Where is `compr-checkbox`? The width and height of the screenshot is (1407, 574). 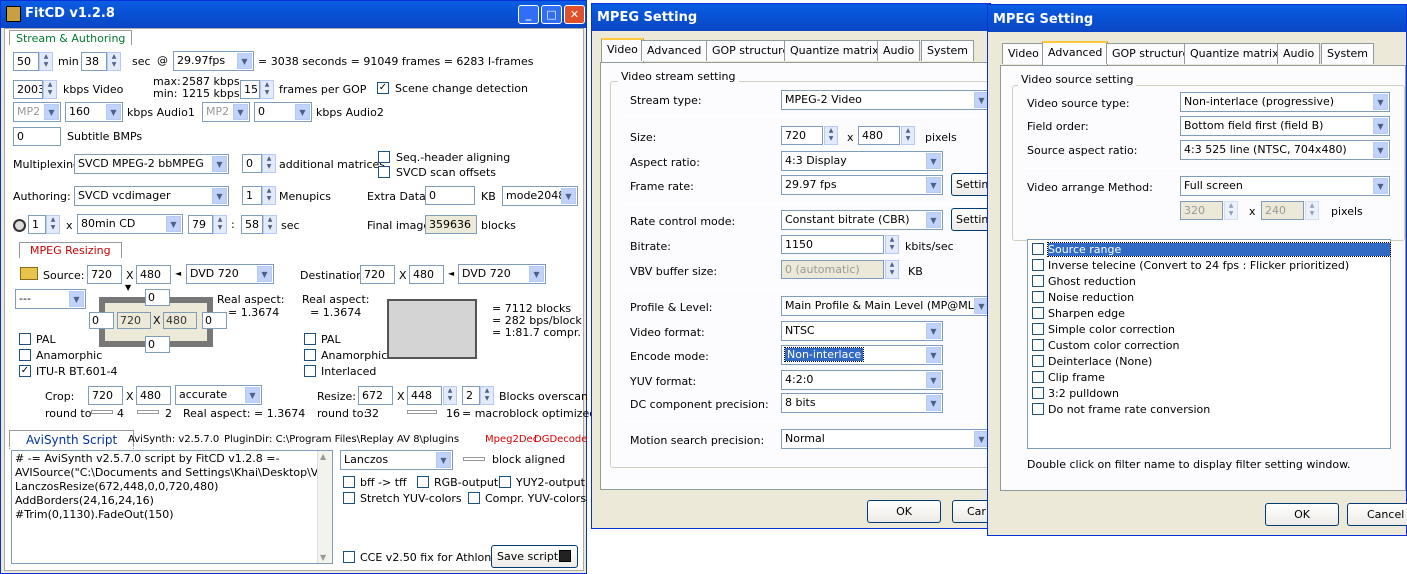 compr-checkbox is located at coordinates (474, 498).